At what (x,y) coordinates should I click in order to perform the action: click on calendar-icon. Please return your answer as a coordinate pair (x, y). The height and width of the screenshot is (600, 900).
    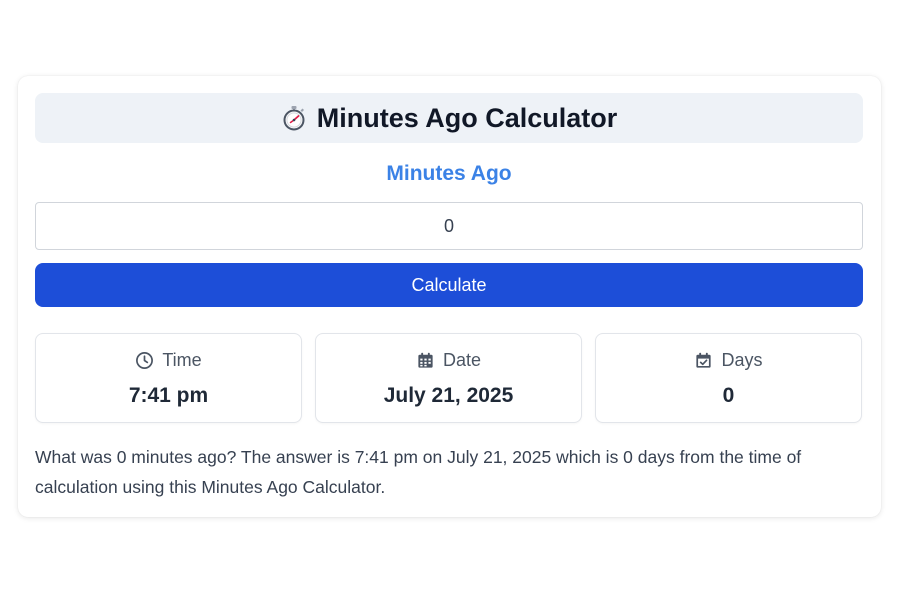
    Looking at the image, I should click on (425, 360).